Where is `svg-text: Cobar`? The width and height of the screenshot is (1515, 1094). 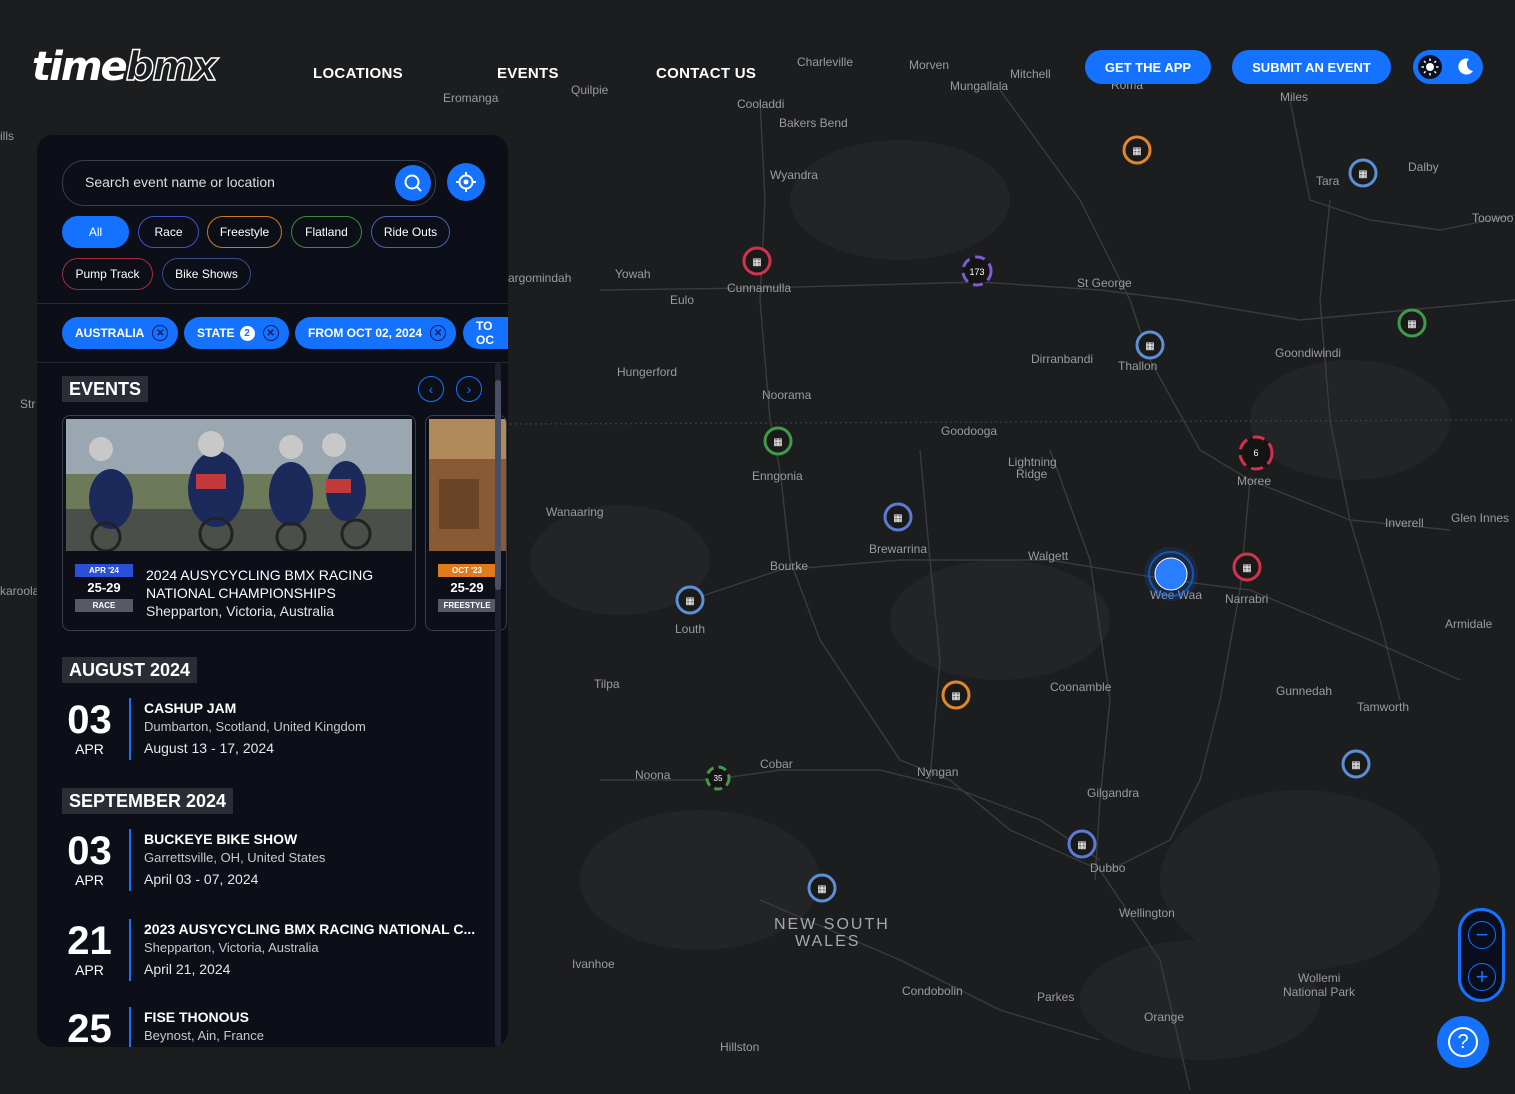 svg-text: Cobar is located at coordinates (776, 764).